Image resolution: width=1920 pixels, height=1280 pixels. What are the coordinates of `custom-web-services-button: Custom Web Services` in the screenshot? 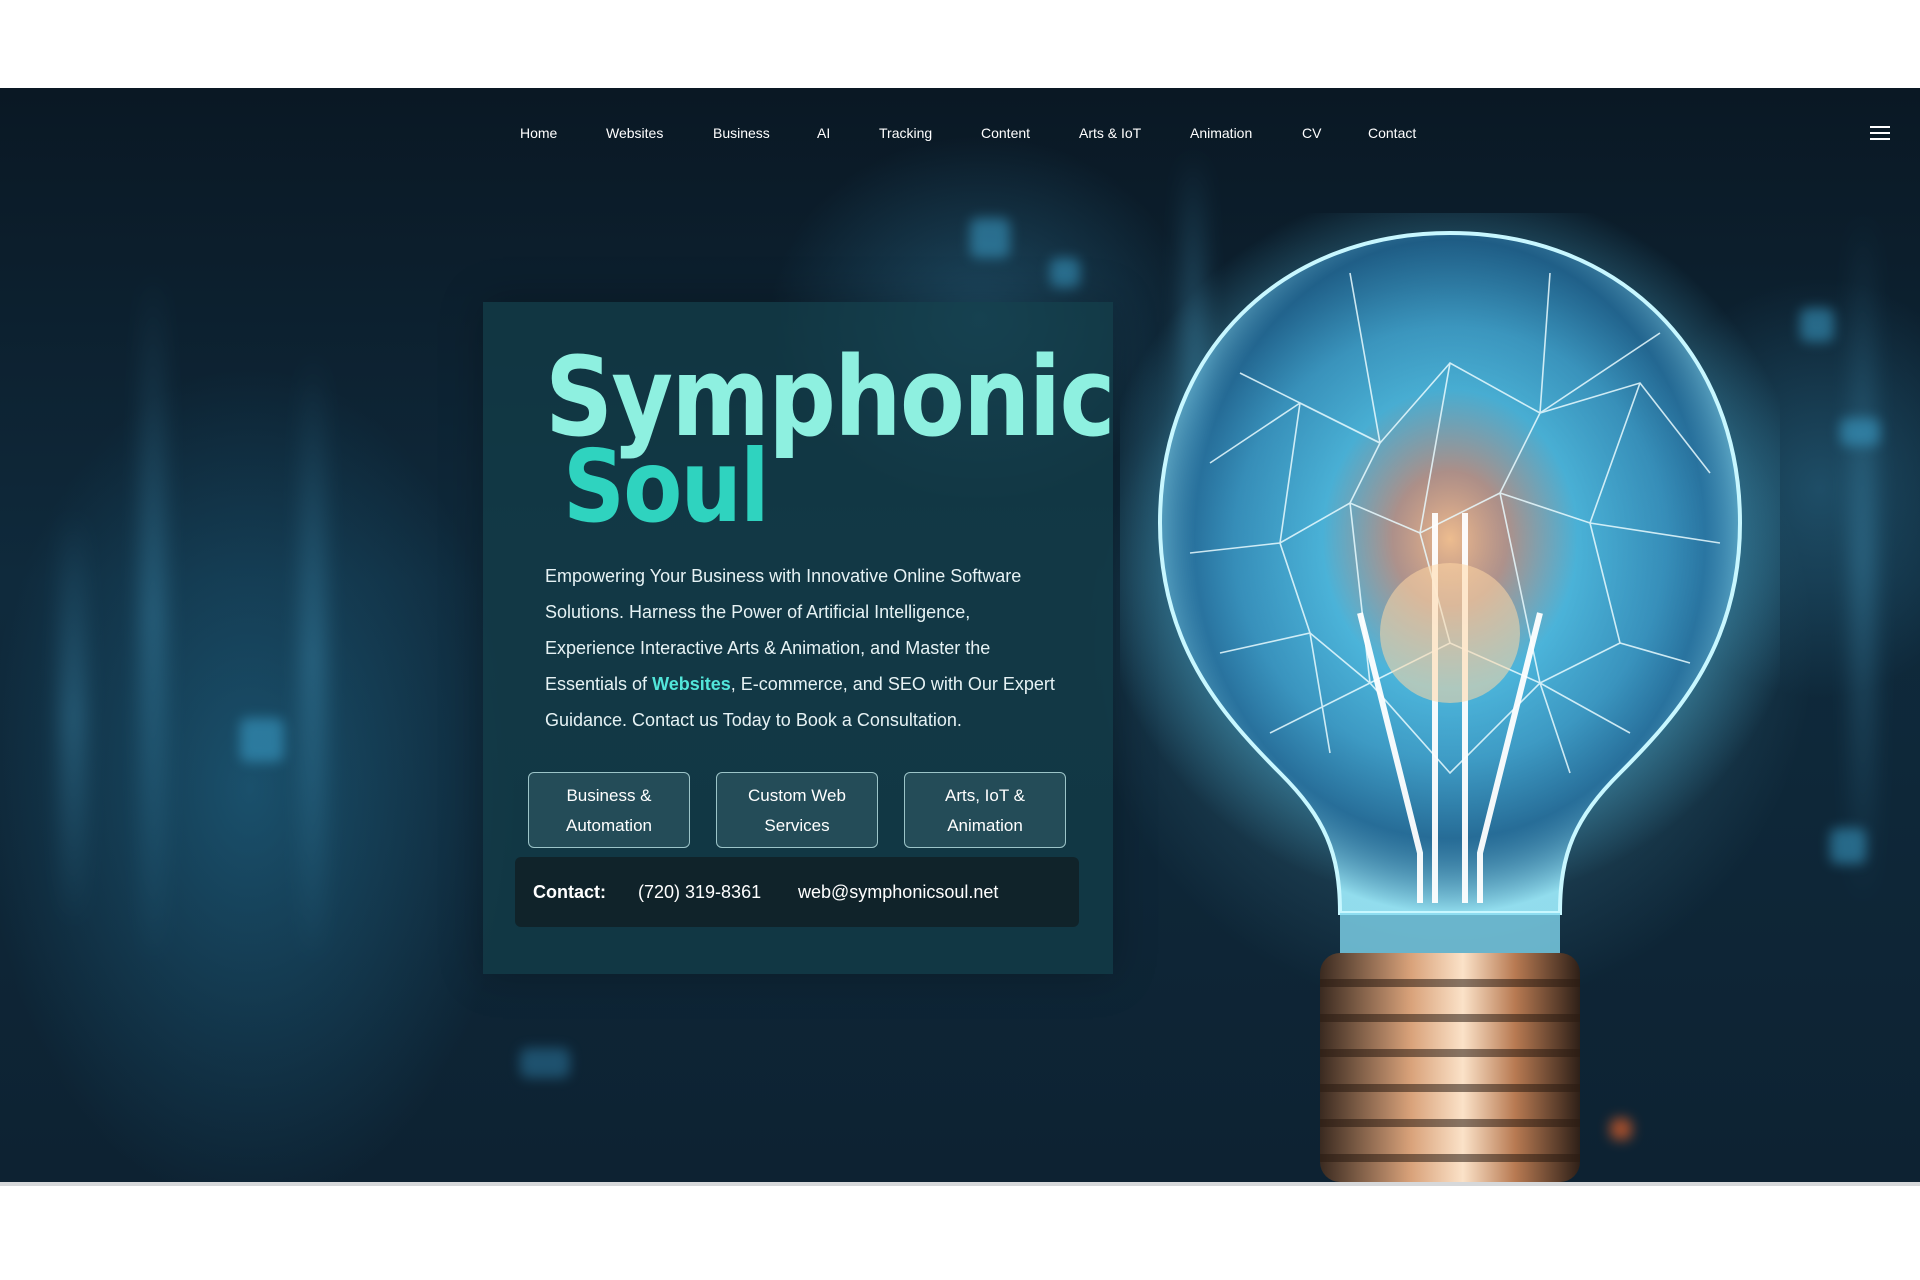 It's located at (797, 810).